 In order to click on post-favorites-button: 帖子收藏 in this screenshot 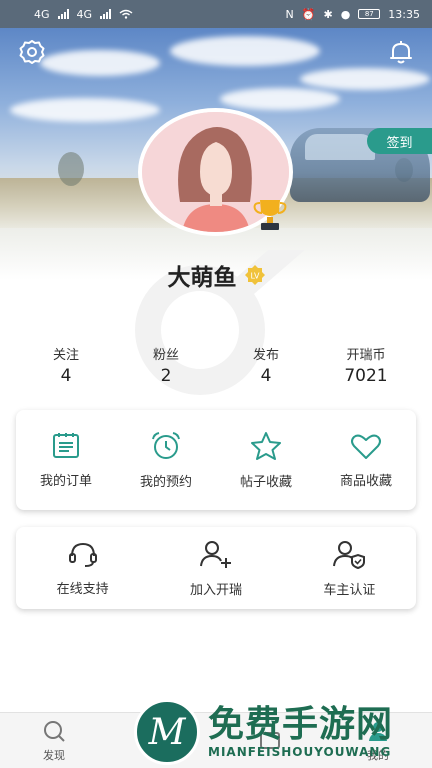, I will do `click(266, 460)`.